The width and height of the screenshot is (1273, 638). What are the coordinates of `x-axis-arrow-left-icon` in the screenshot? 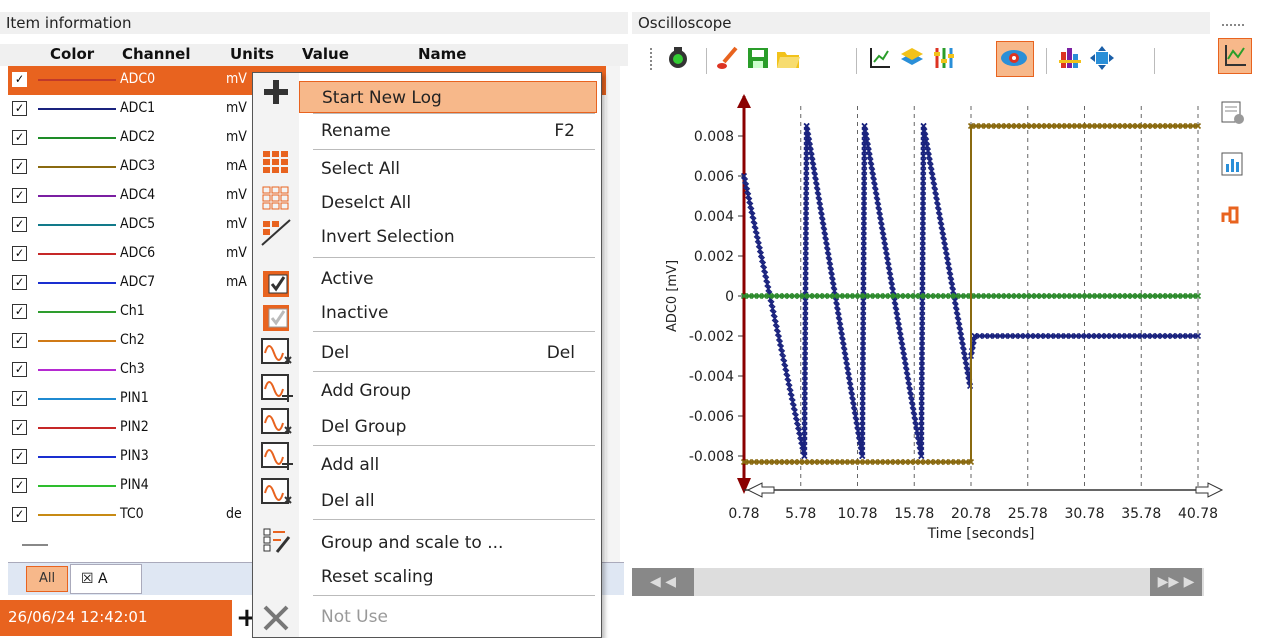 It's located at (760, 490).